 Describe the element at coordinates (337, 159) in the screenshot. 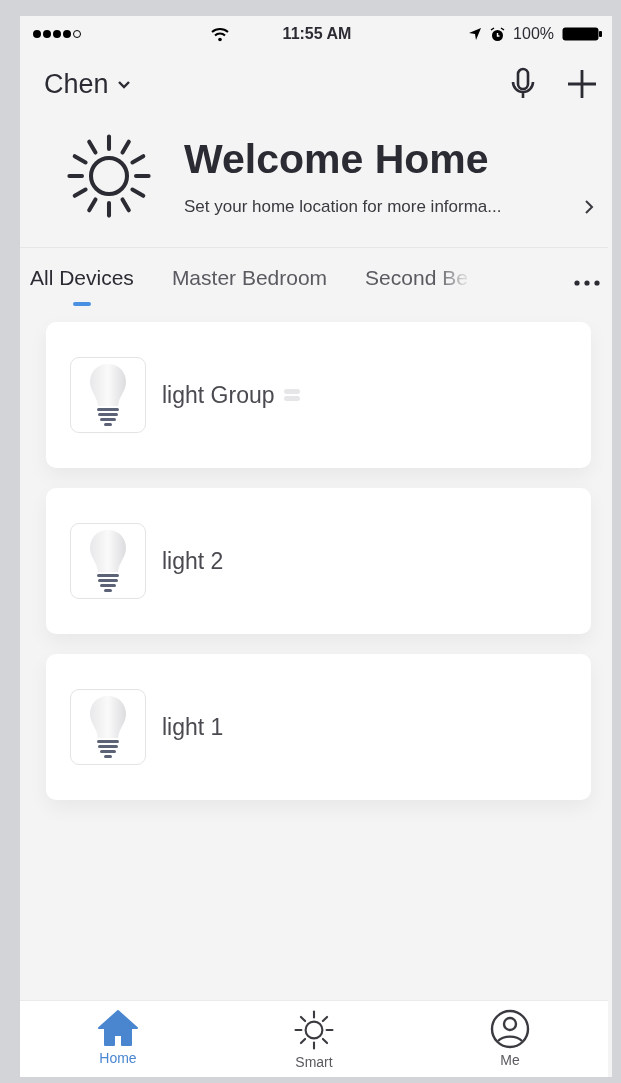

I see `welcome-title: Welcome Home` at that location.